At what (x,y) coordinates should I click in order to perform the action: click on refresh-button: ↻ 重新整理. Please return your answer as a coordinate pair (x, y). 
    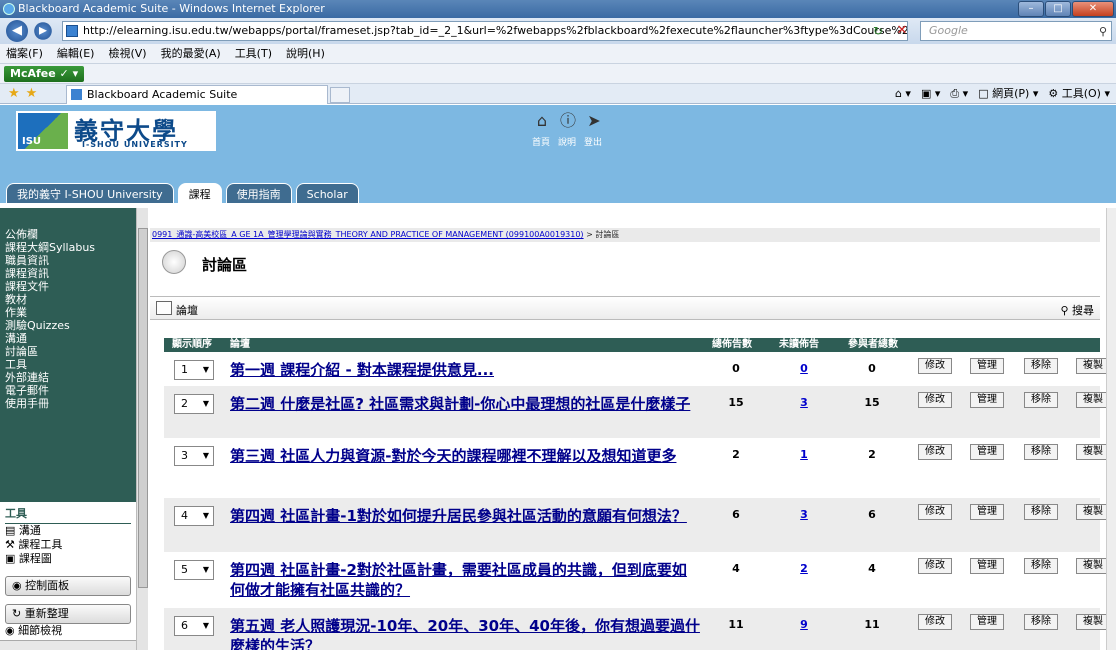
    Looking at the image, I should click on (68, 614).